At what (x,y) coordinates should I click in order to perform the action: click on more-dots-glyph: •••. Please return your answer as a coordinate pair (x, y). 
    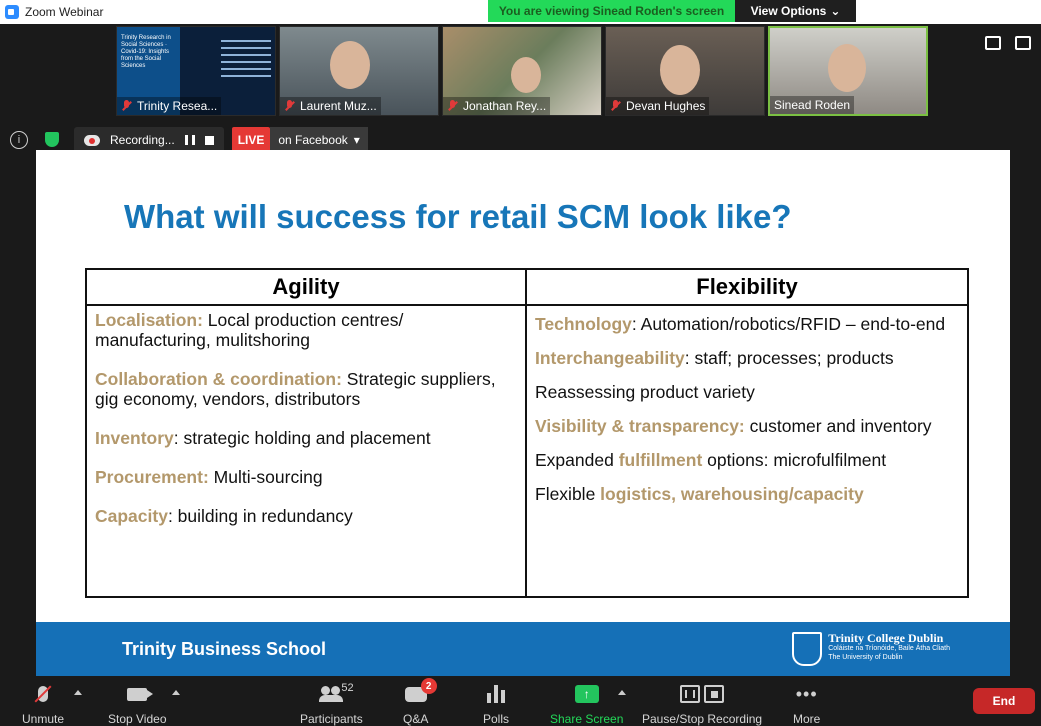
    Looking at the image, I should click on (806, 693).